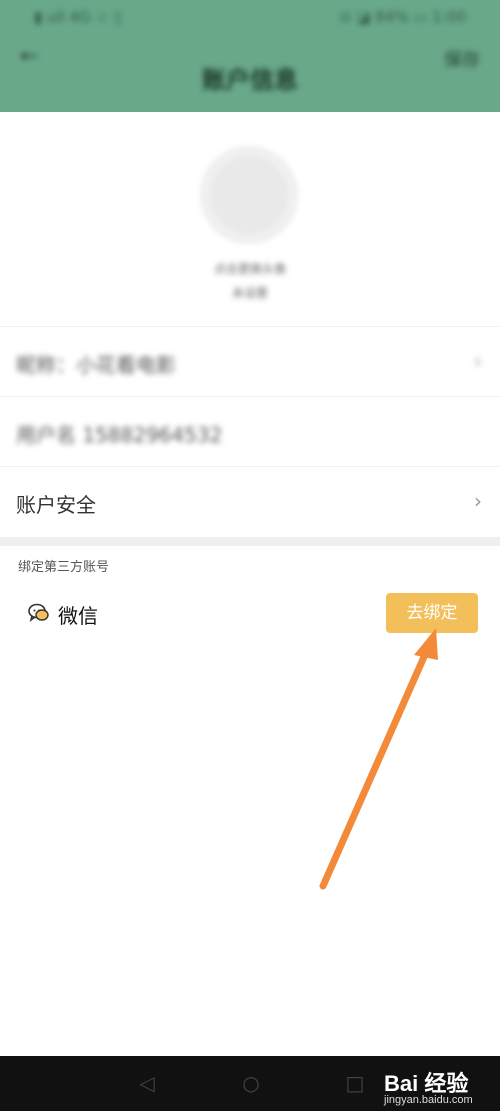 This screenshot has height=1111, width=500. Describe the element at coordinates (64, 567) in the screenshot. I see `third-party-section-title: 绑定第三方账号` at that location.